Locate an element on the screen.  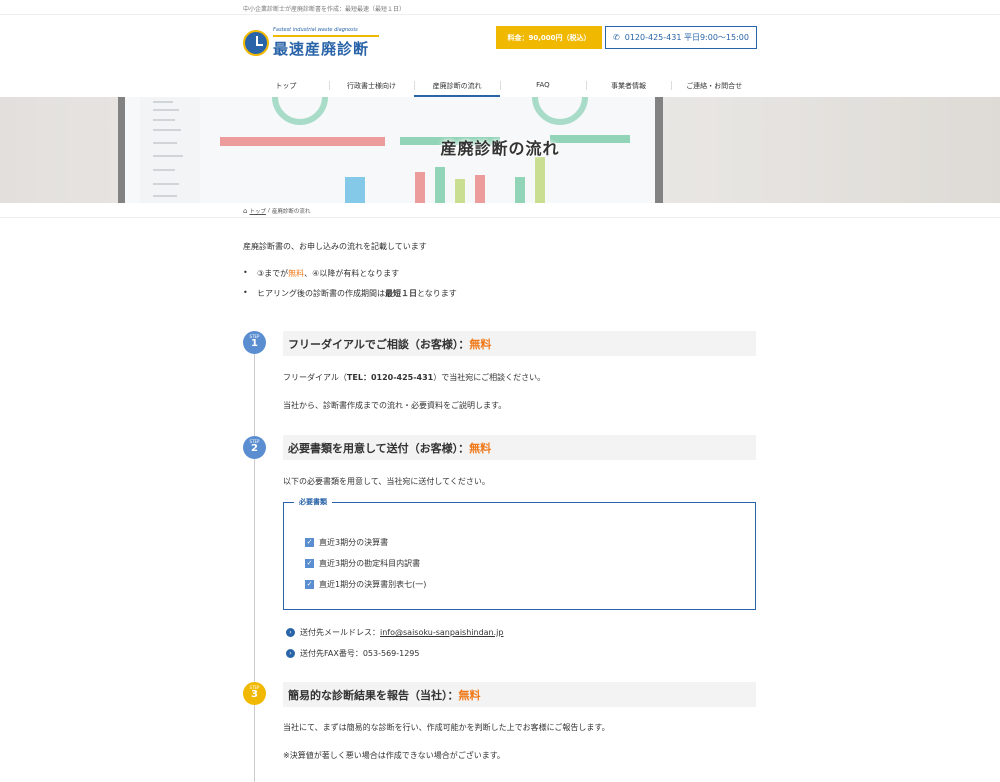
mail-link: info@saisoku-sanpaishindan.jp is located at coordinates (441, 632).